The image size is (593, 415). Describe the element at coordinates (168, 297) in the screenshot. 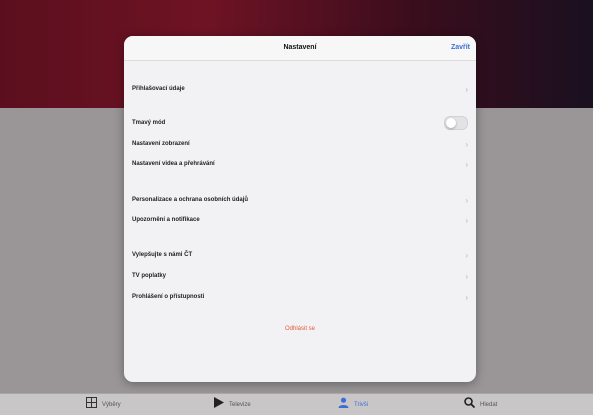

I see `row-label: Prohlášení o přístupnosti` at that location.